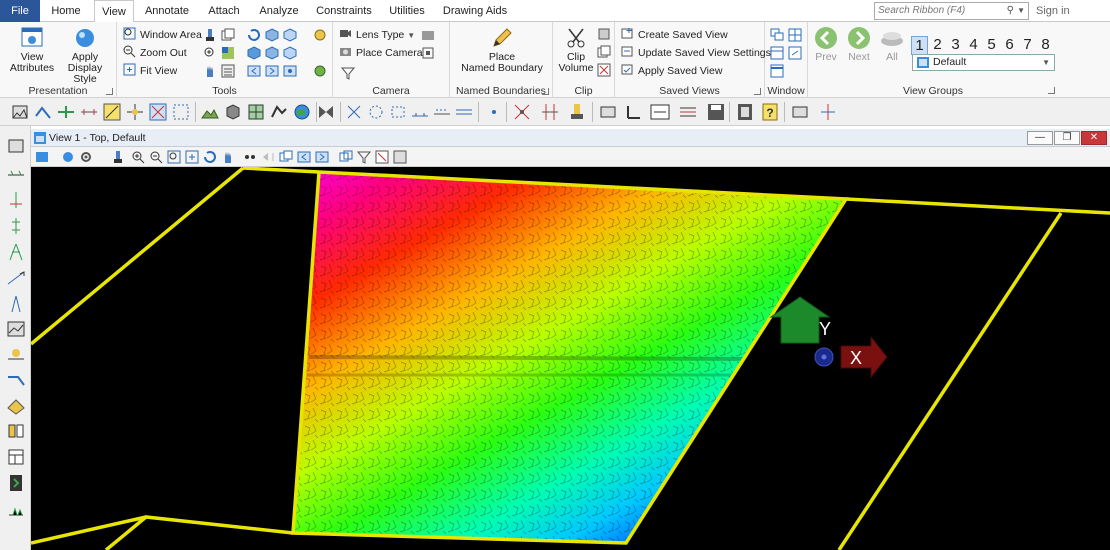 The width and height of the screenshot is (1110, 550). Describe the element at coordinates (937, 44) in the screenshot. I see `view-number-2: 2` at that location.